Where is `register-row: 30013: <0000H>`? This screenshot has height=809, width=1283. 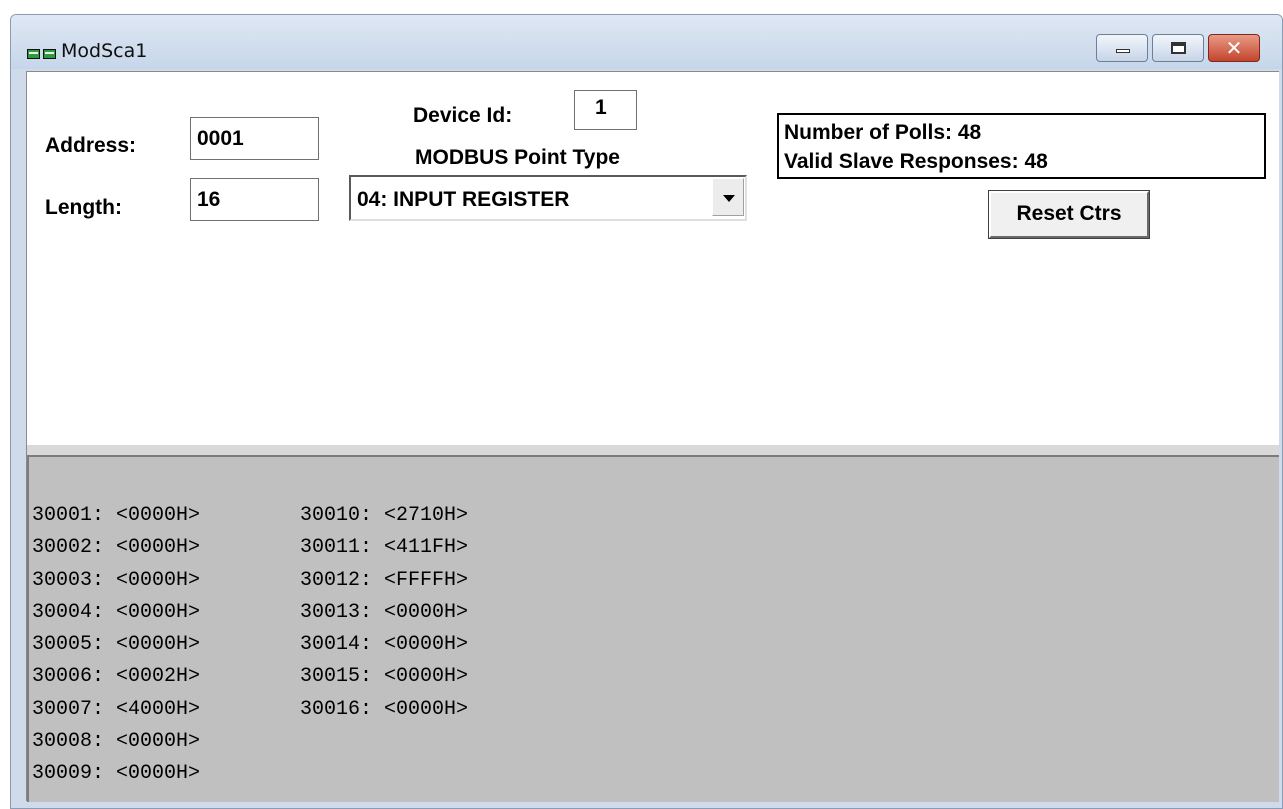
register-row: 30013: <0000H> is located at coordinates (384, 612).